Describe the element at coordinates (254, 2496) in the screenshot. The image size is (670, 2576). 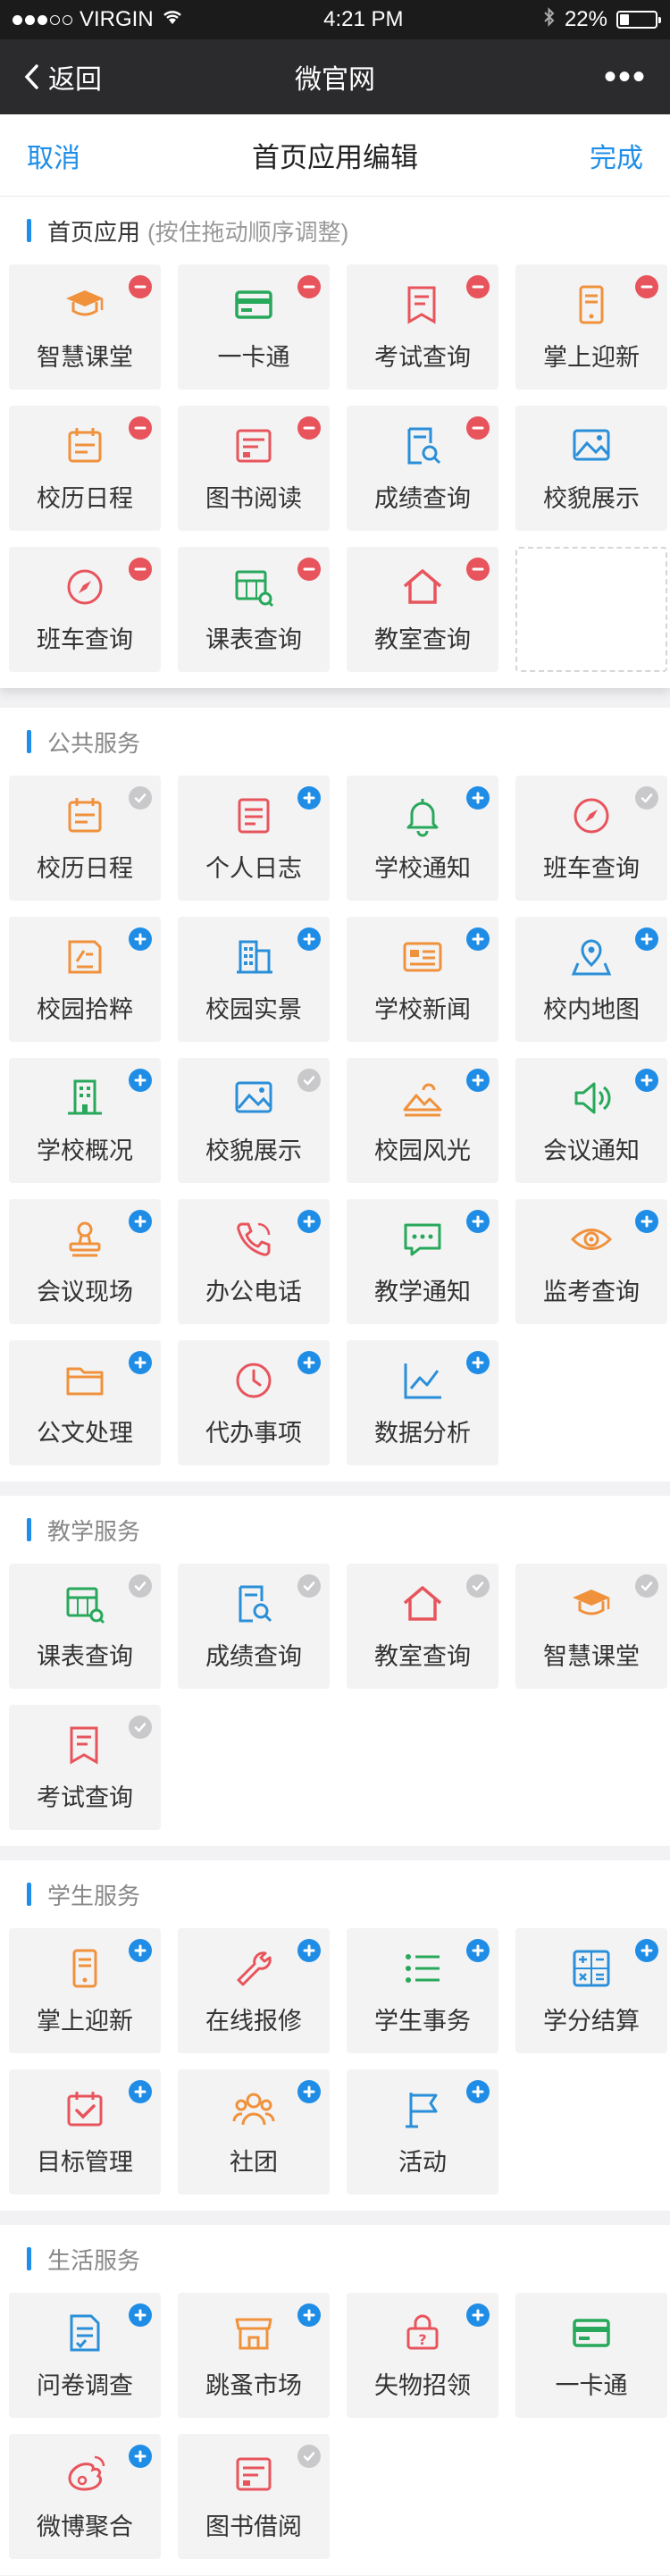
I see `app-tile: 图书借阅` at that location.